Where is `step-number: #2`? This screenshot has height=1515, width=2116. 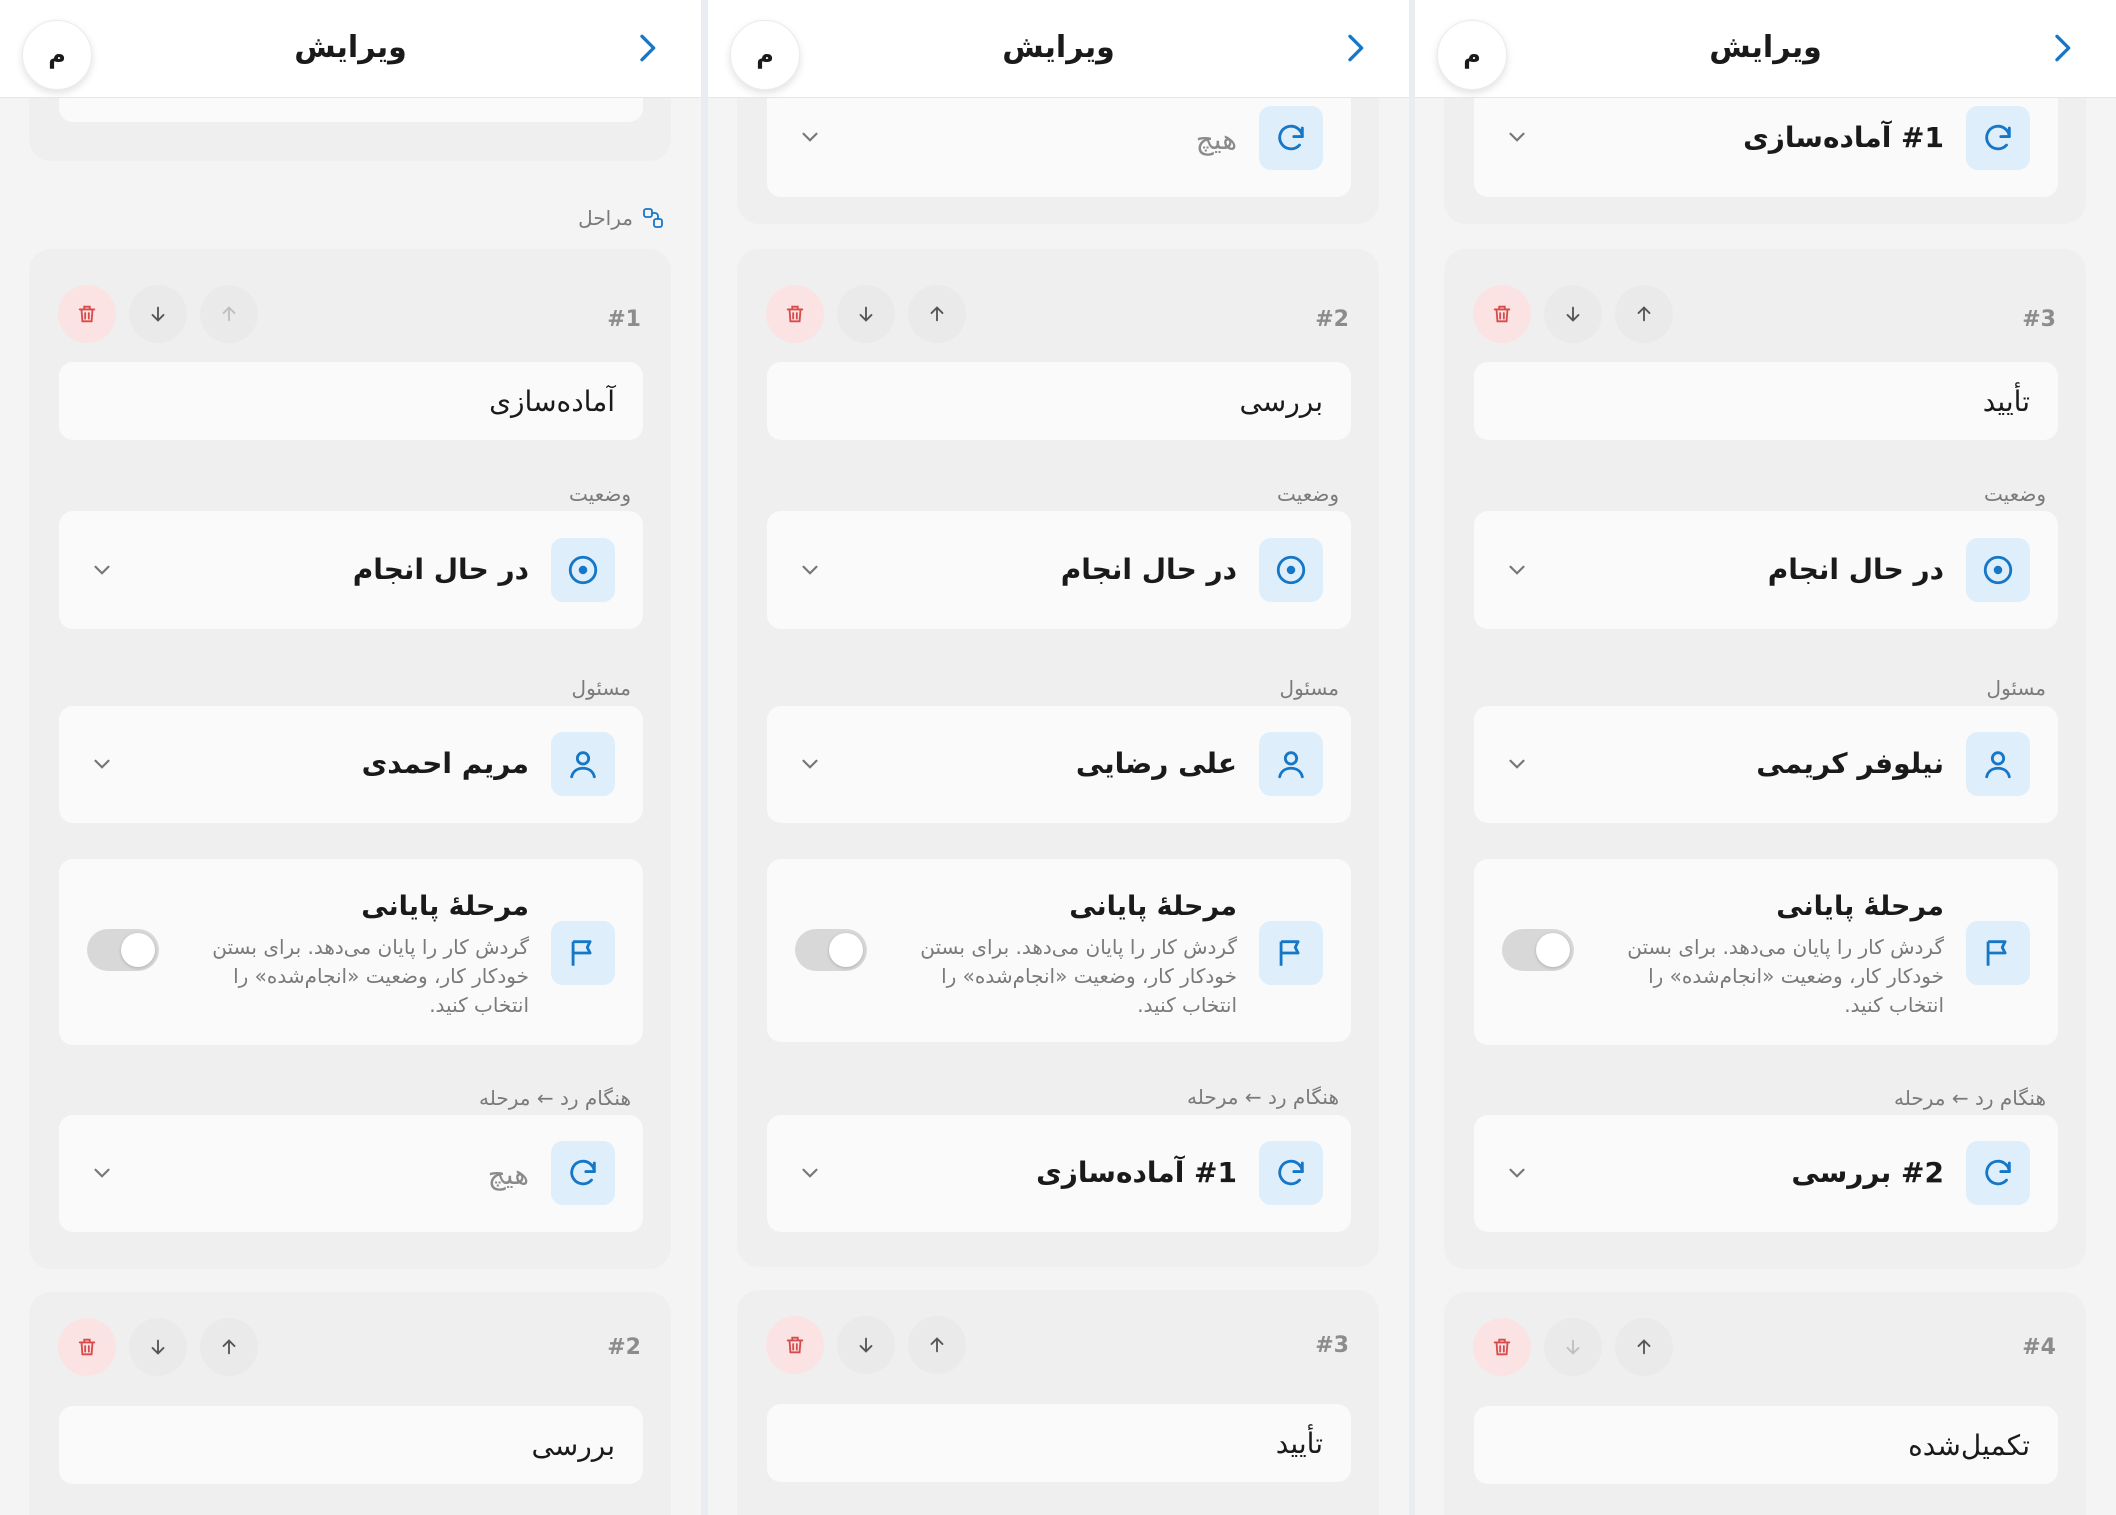
step-number: #2 is located at coordinates (624, 1347).